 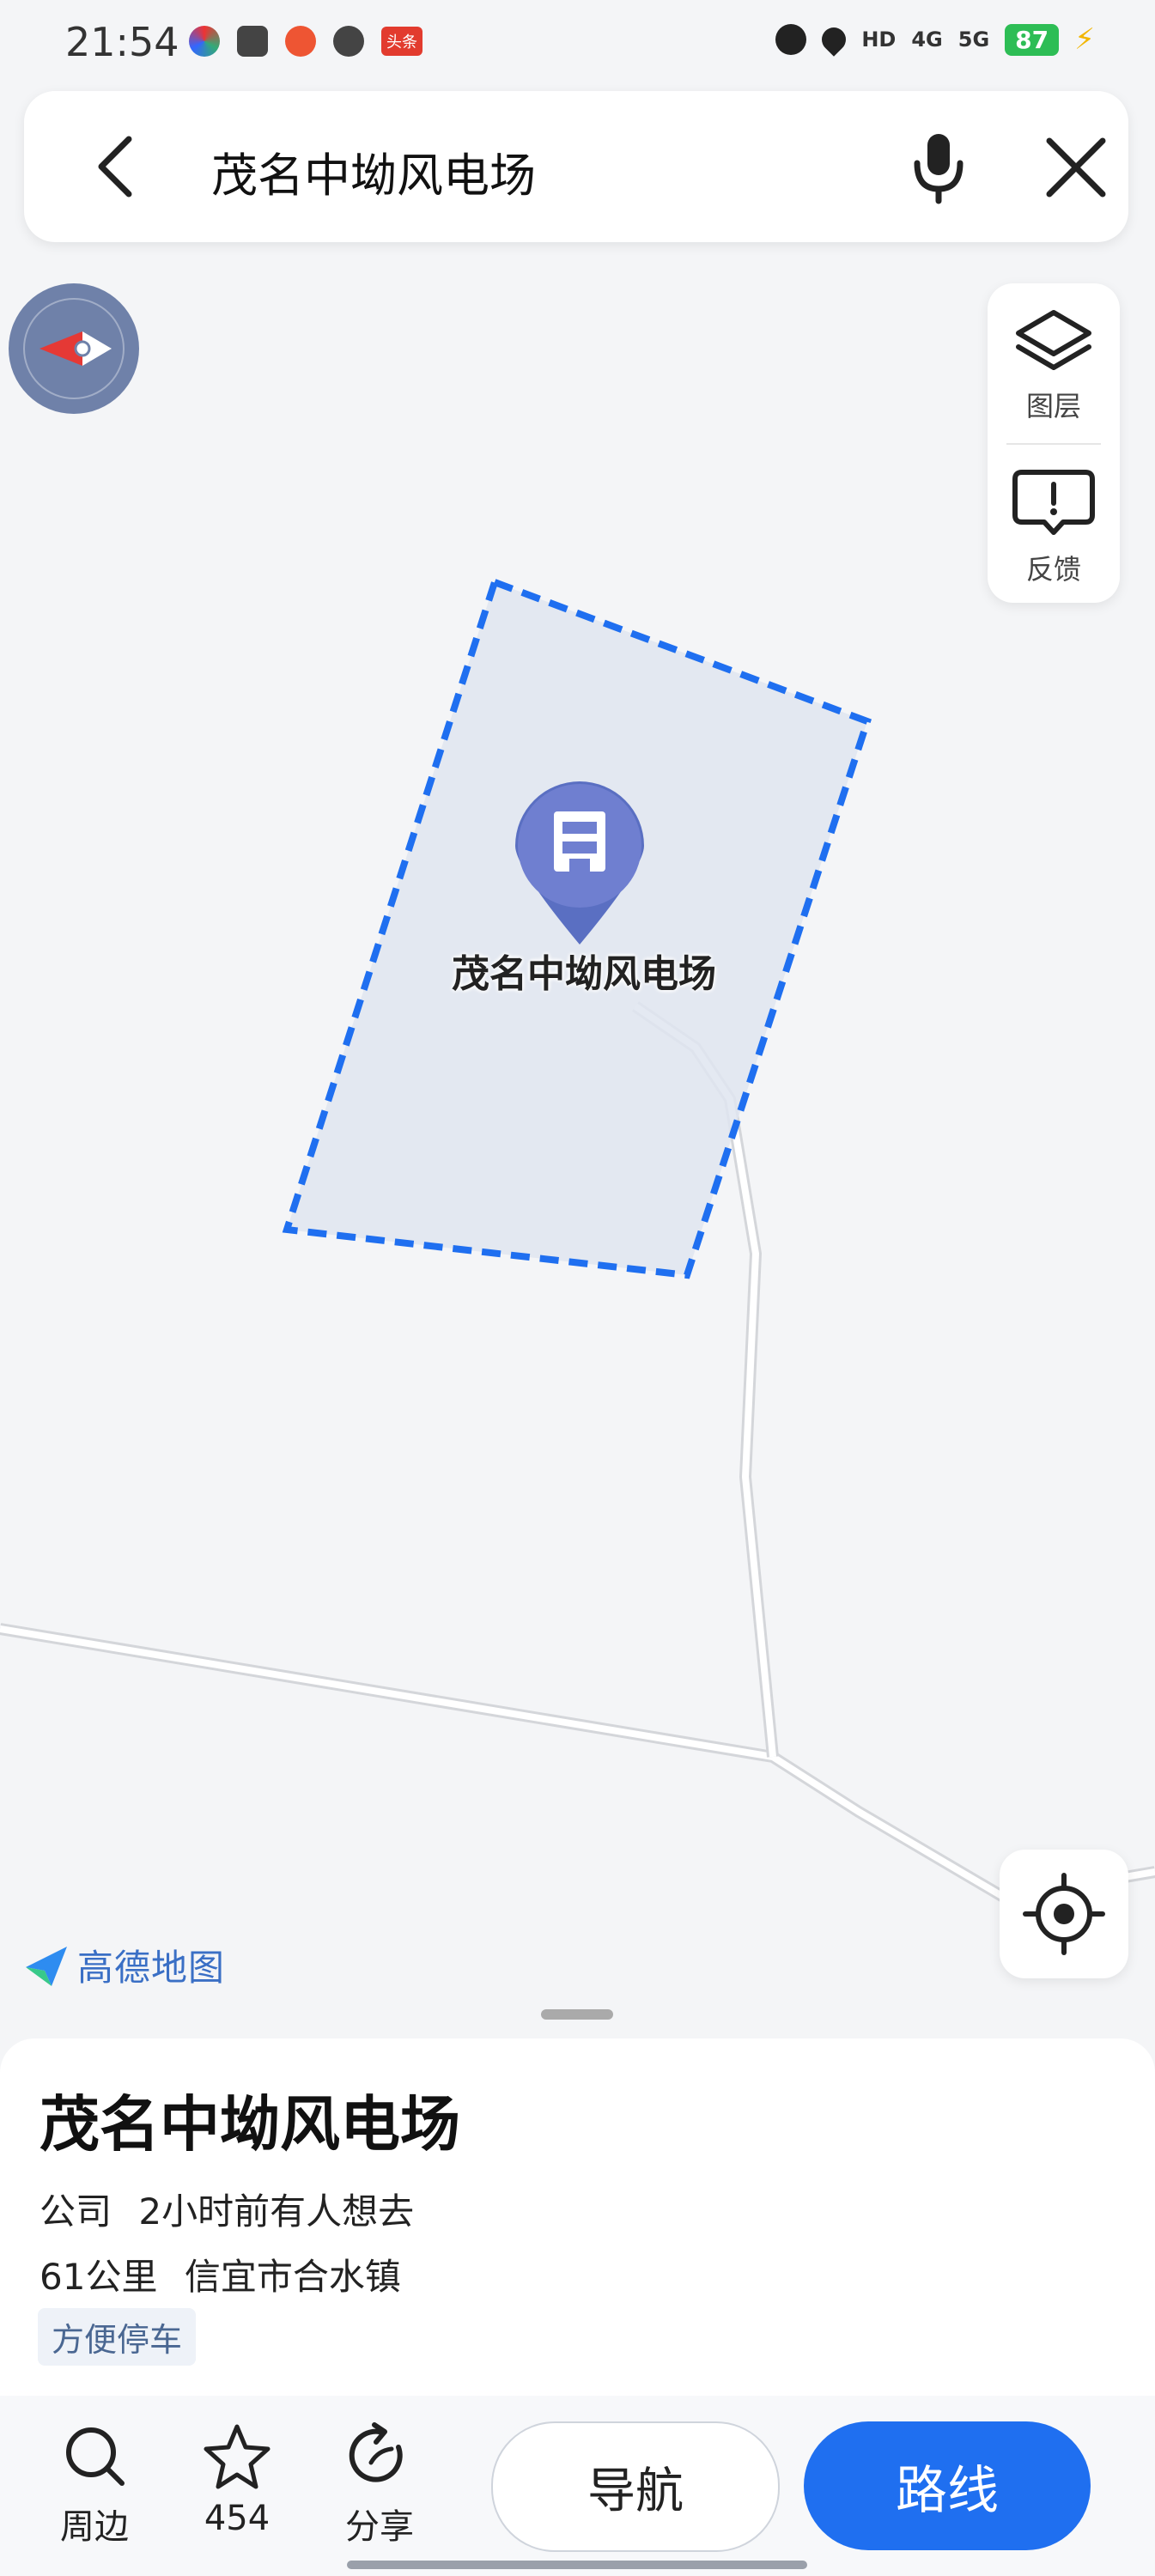 I want to click on search-icon, so click(x=95, y=2456).